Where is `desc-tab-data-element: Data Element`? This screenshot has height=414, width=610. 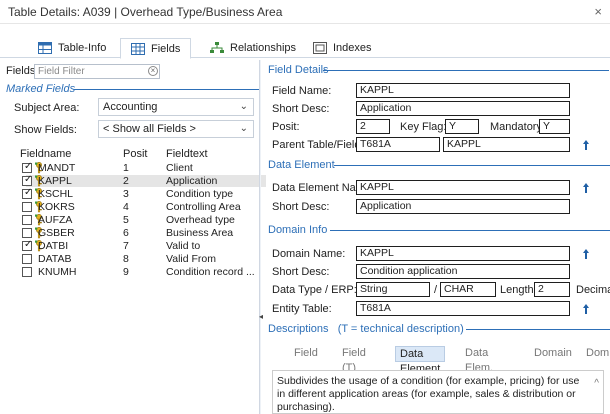 desc-tab-data-element: Data Element is located at coordinates (420, 360).